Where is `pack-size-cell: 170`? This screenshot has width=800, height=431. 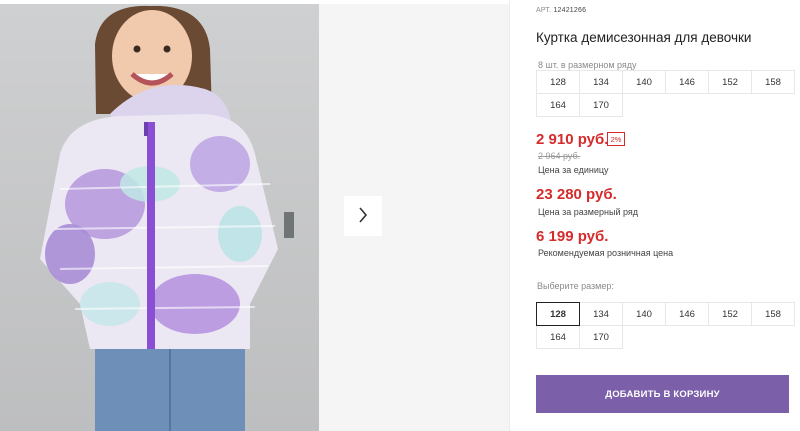
pack-size-cell: 170 is located at coordinates (601, 105).